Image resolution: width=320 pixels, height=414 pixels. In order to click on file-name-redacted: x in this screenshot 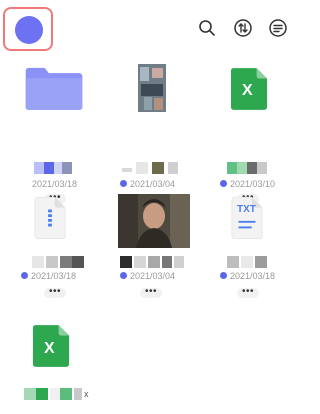, I will do `click(56, 397)`.